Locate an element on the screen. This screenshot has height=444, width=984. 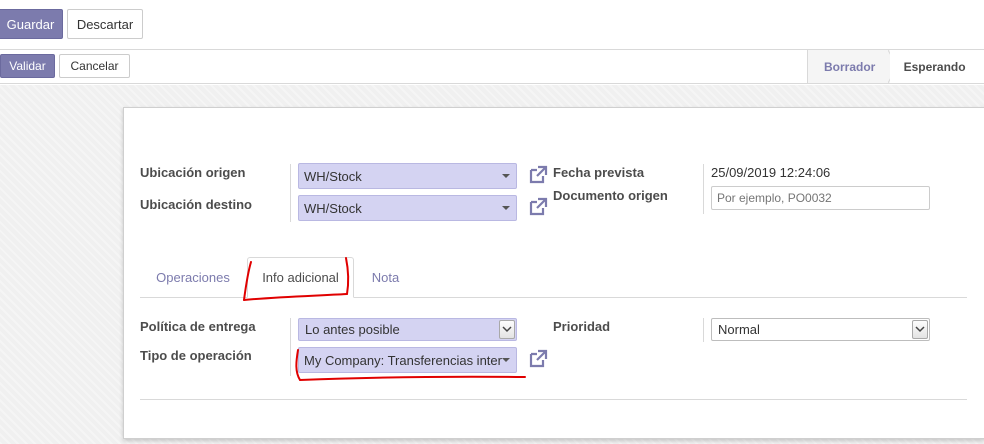
delivery-policy-select: Lo antes posible is located at coordinates (407, 329).